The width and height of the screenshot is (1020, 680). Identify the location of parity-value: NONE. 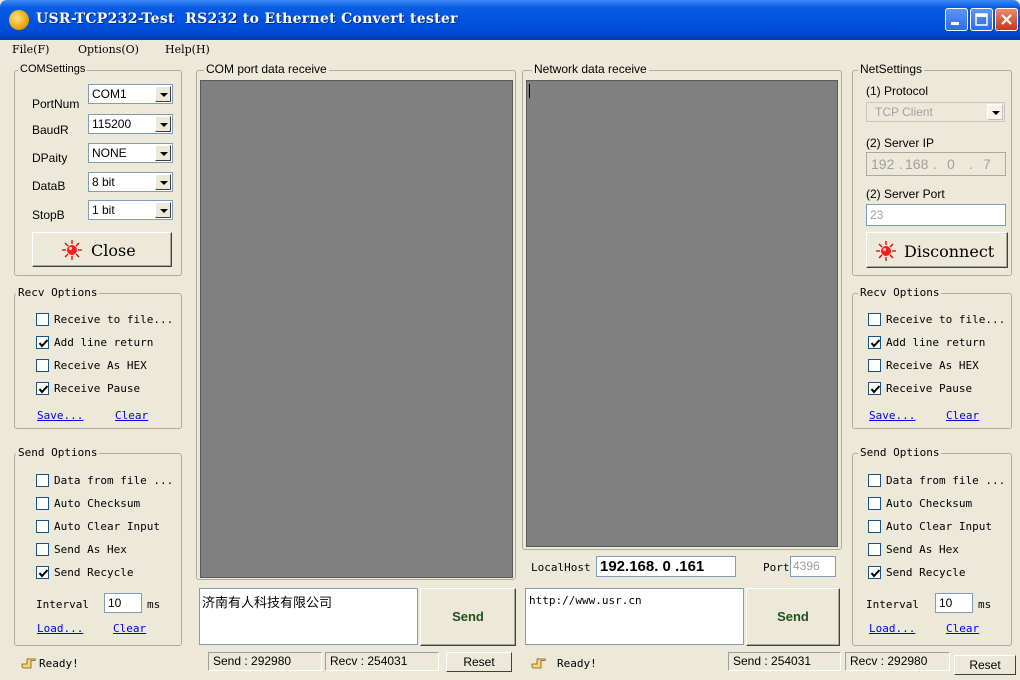
(109, 153).